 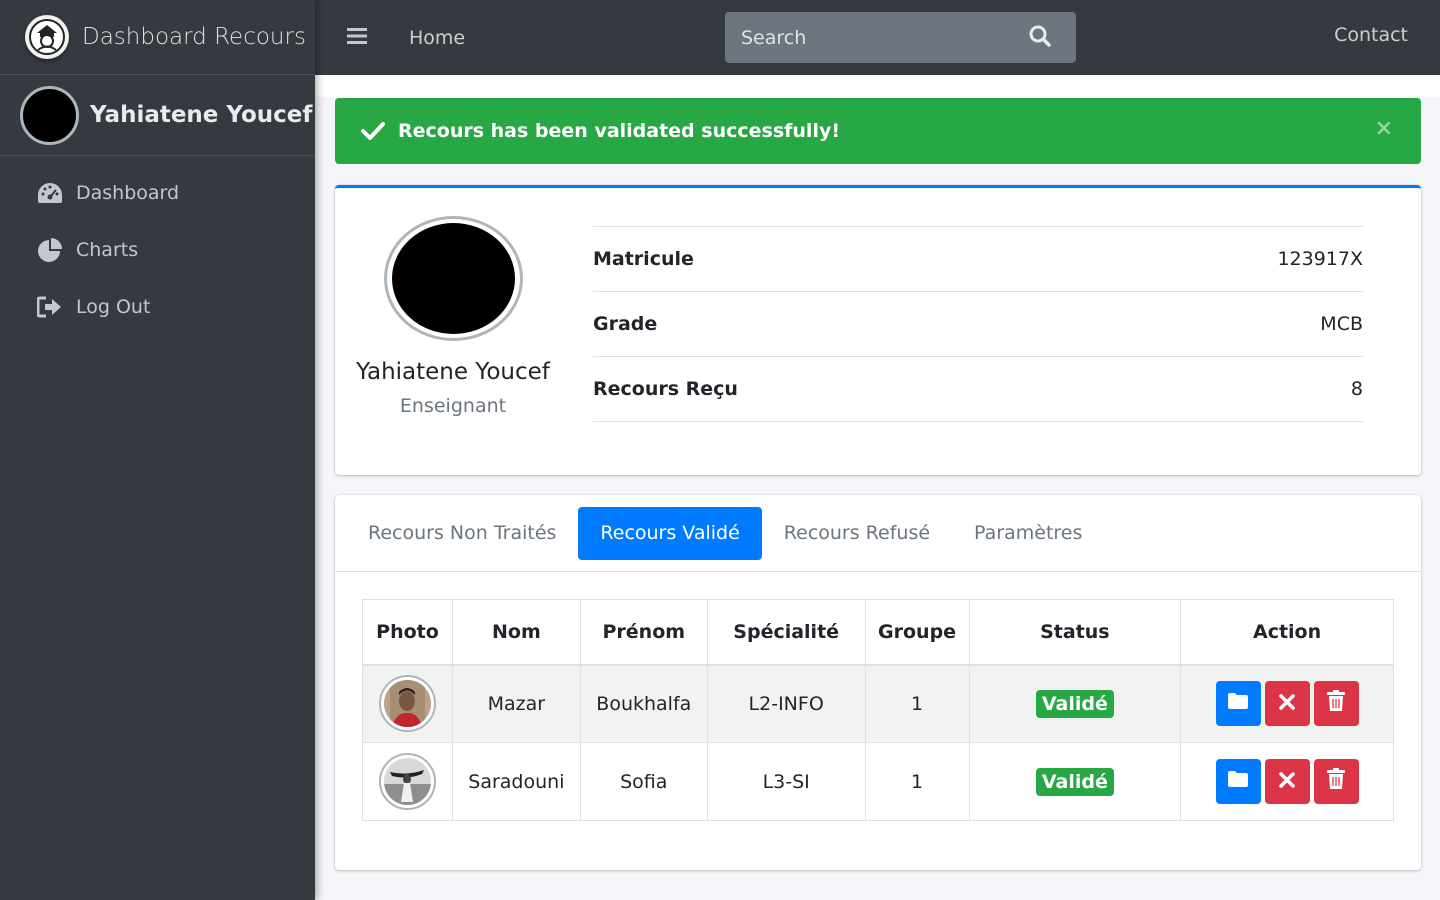 I want to click on sidebar-item-label: Dashboard, so click(x=128, y=192).